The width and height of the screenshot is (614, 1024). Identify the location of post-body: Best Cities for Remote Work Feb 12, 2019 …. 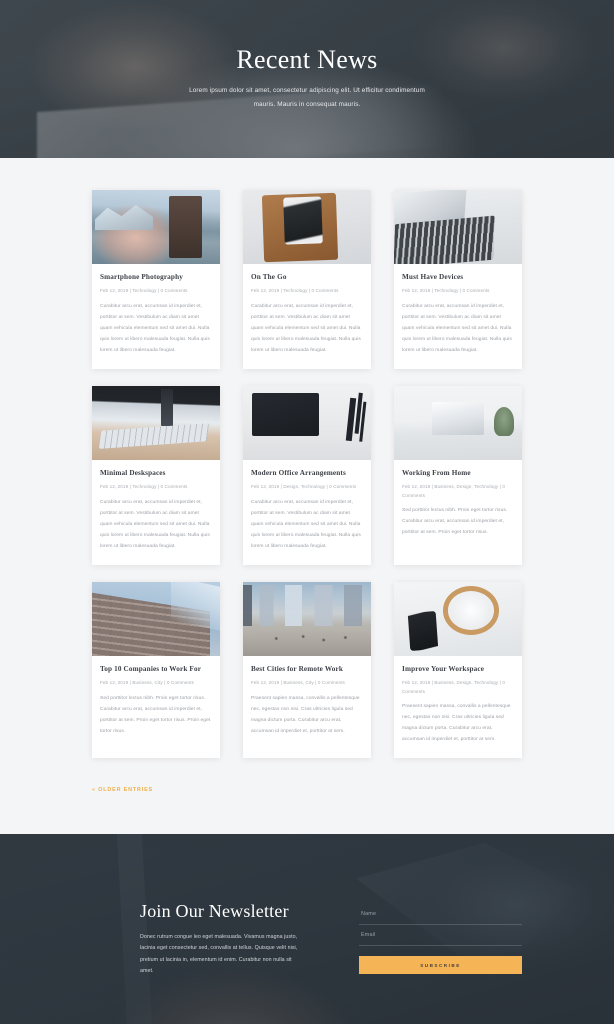
(307, 703).